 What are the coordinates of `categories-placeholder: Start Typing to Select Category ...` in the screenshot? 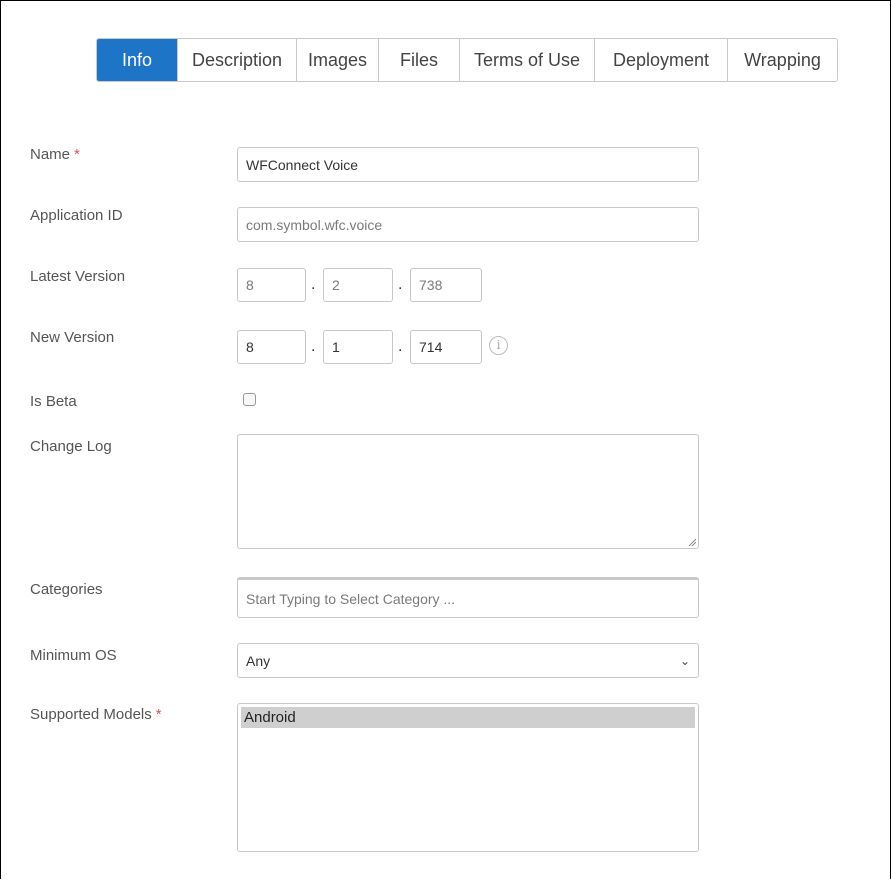 It's located at (351, 598).